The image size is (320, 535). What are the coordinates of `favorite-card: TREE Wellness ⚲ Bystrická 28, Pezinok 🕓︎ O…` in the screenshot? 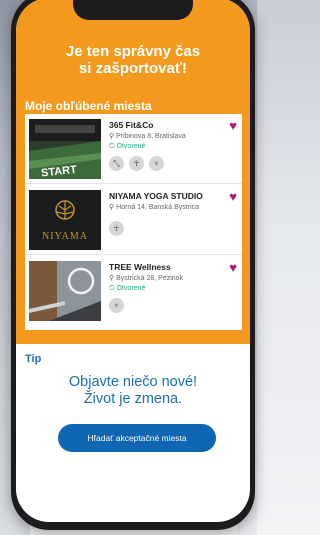 It's located at (133, 291).